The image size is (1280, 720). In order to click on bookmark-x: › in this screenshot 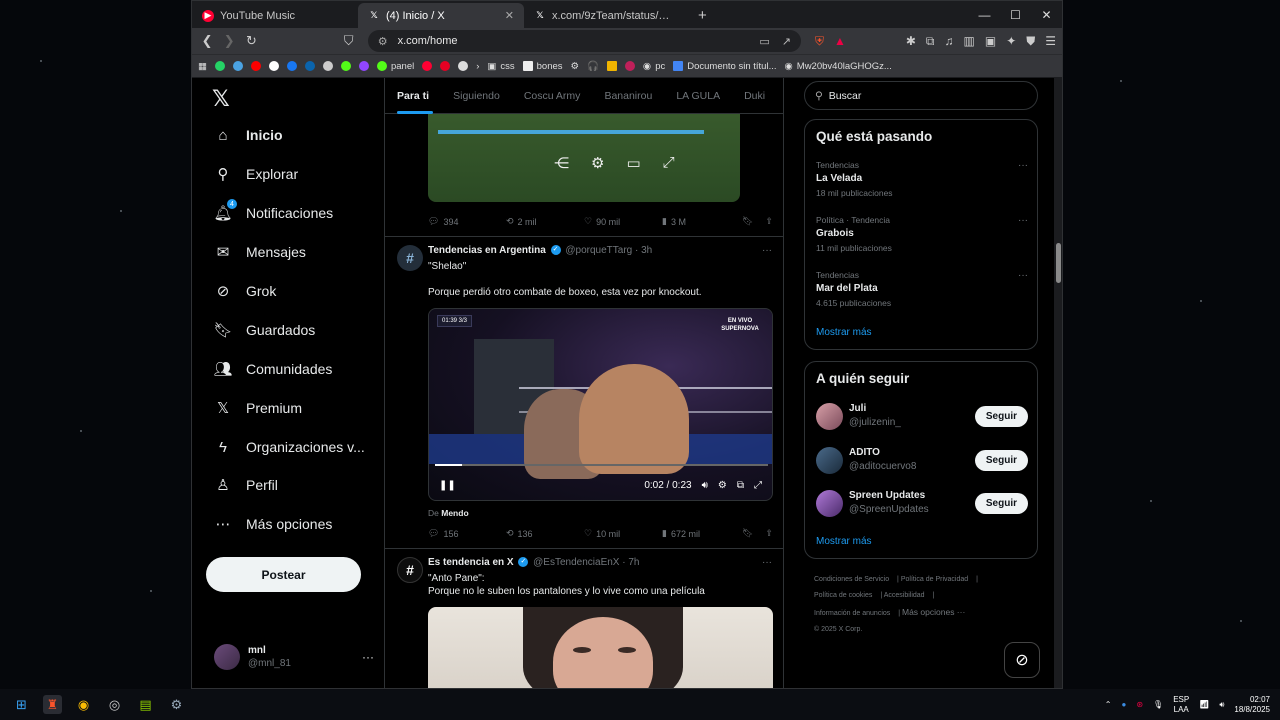, I will do `click(477, 66)`.